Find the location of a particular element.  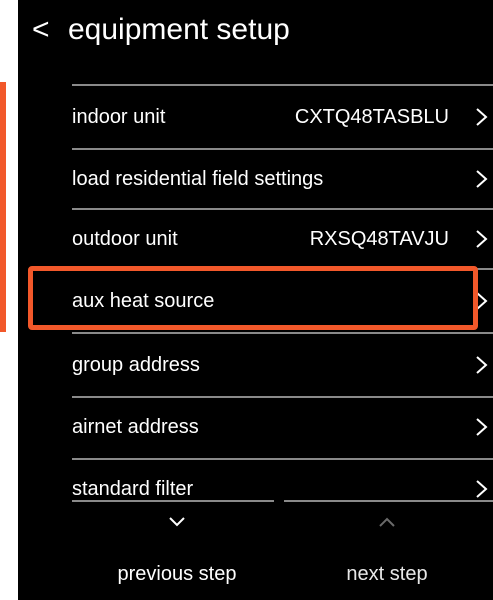

row-value: RXSQ48TAVJU is located at coordinates (379, 239).